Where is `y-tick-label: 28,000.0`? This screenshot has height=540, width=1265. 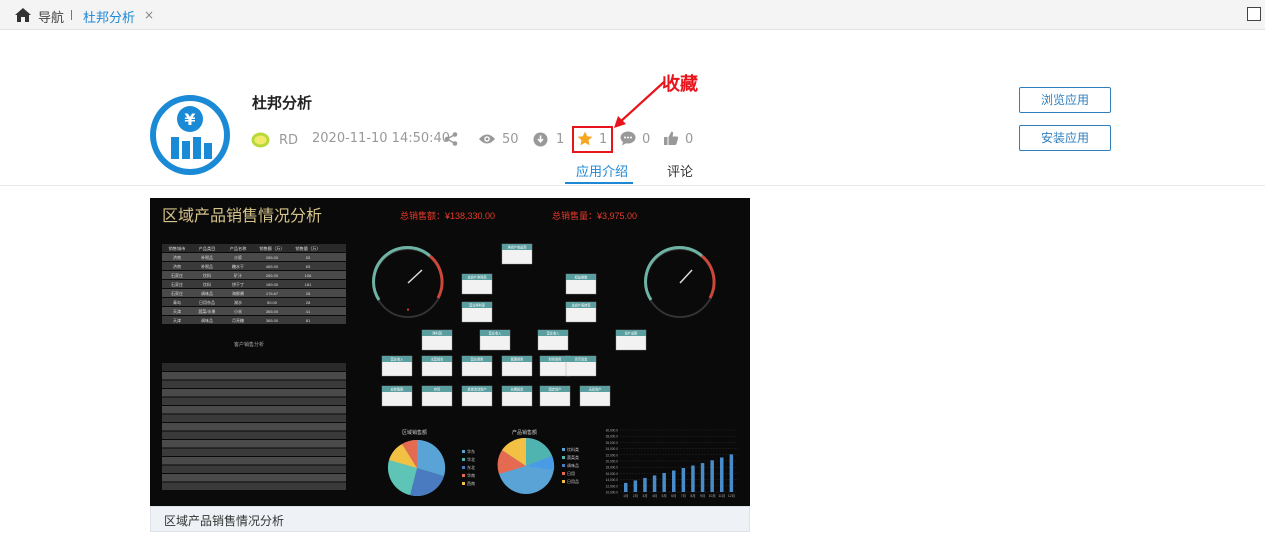 y-tick-label: 28,000.0 is located at coordinates (612, 437).